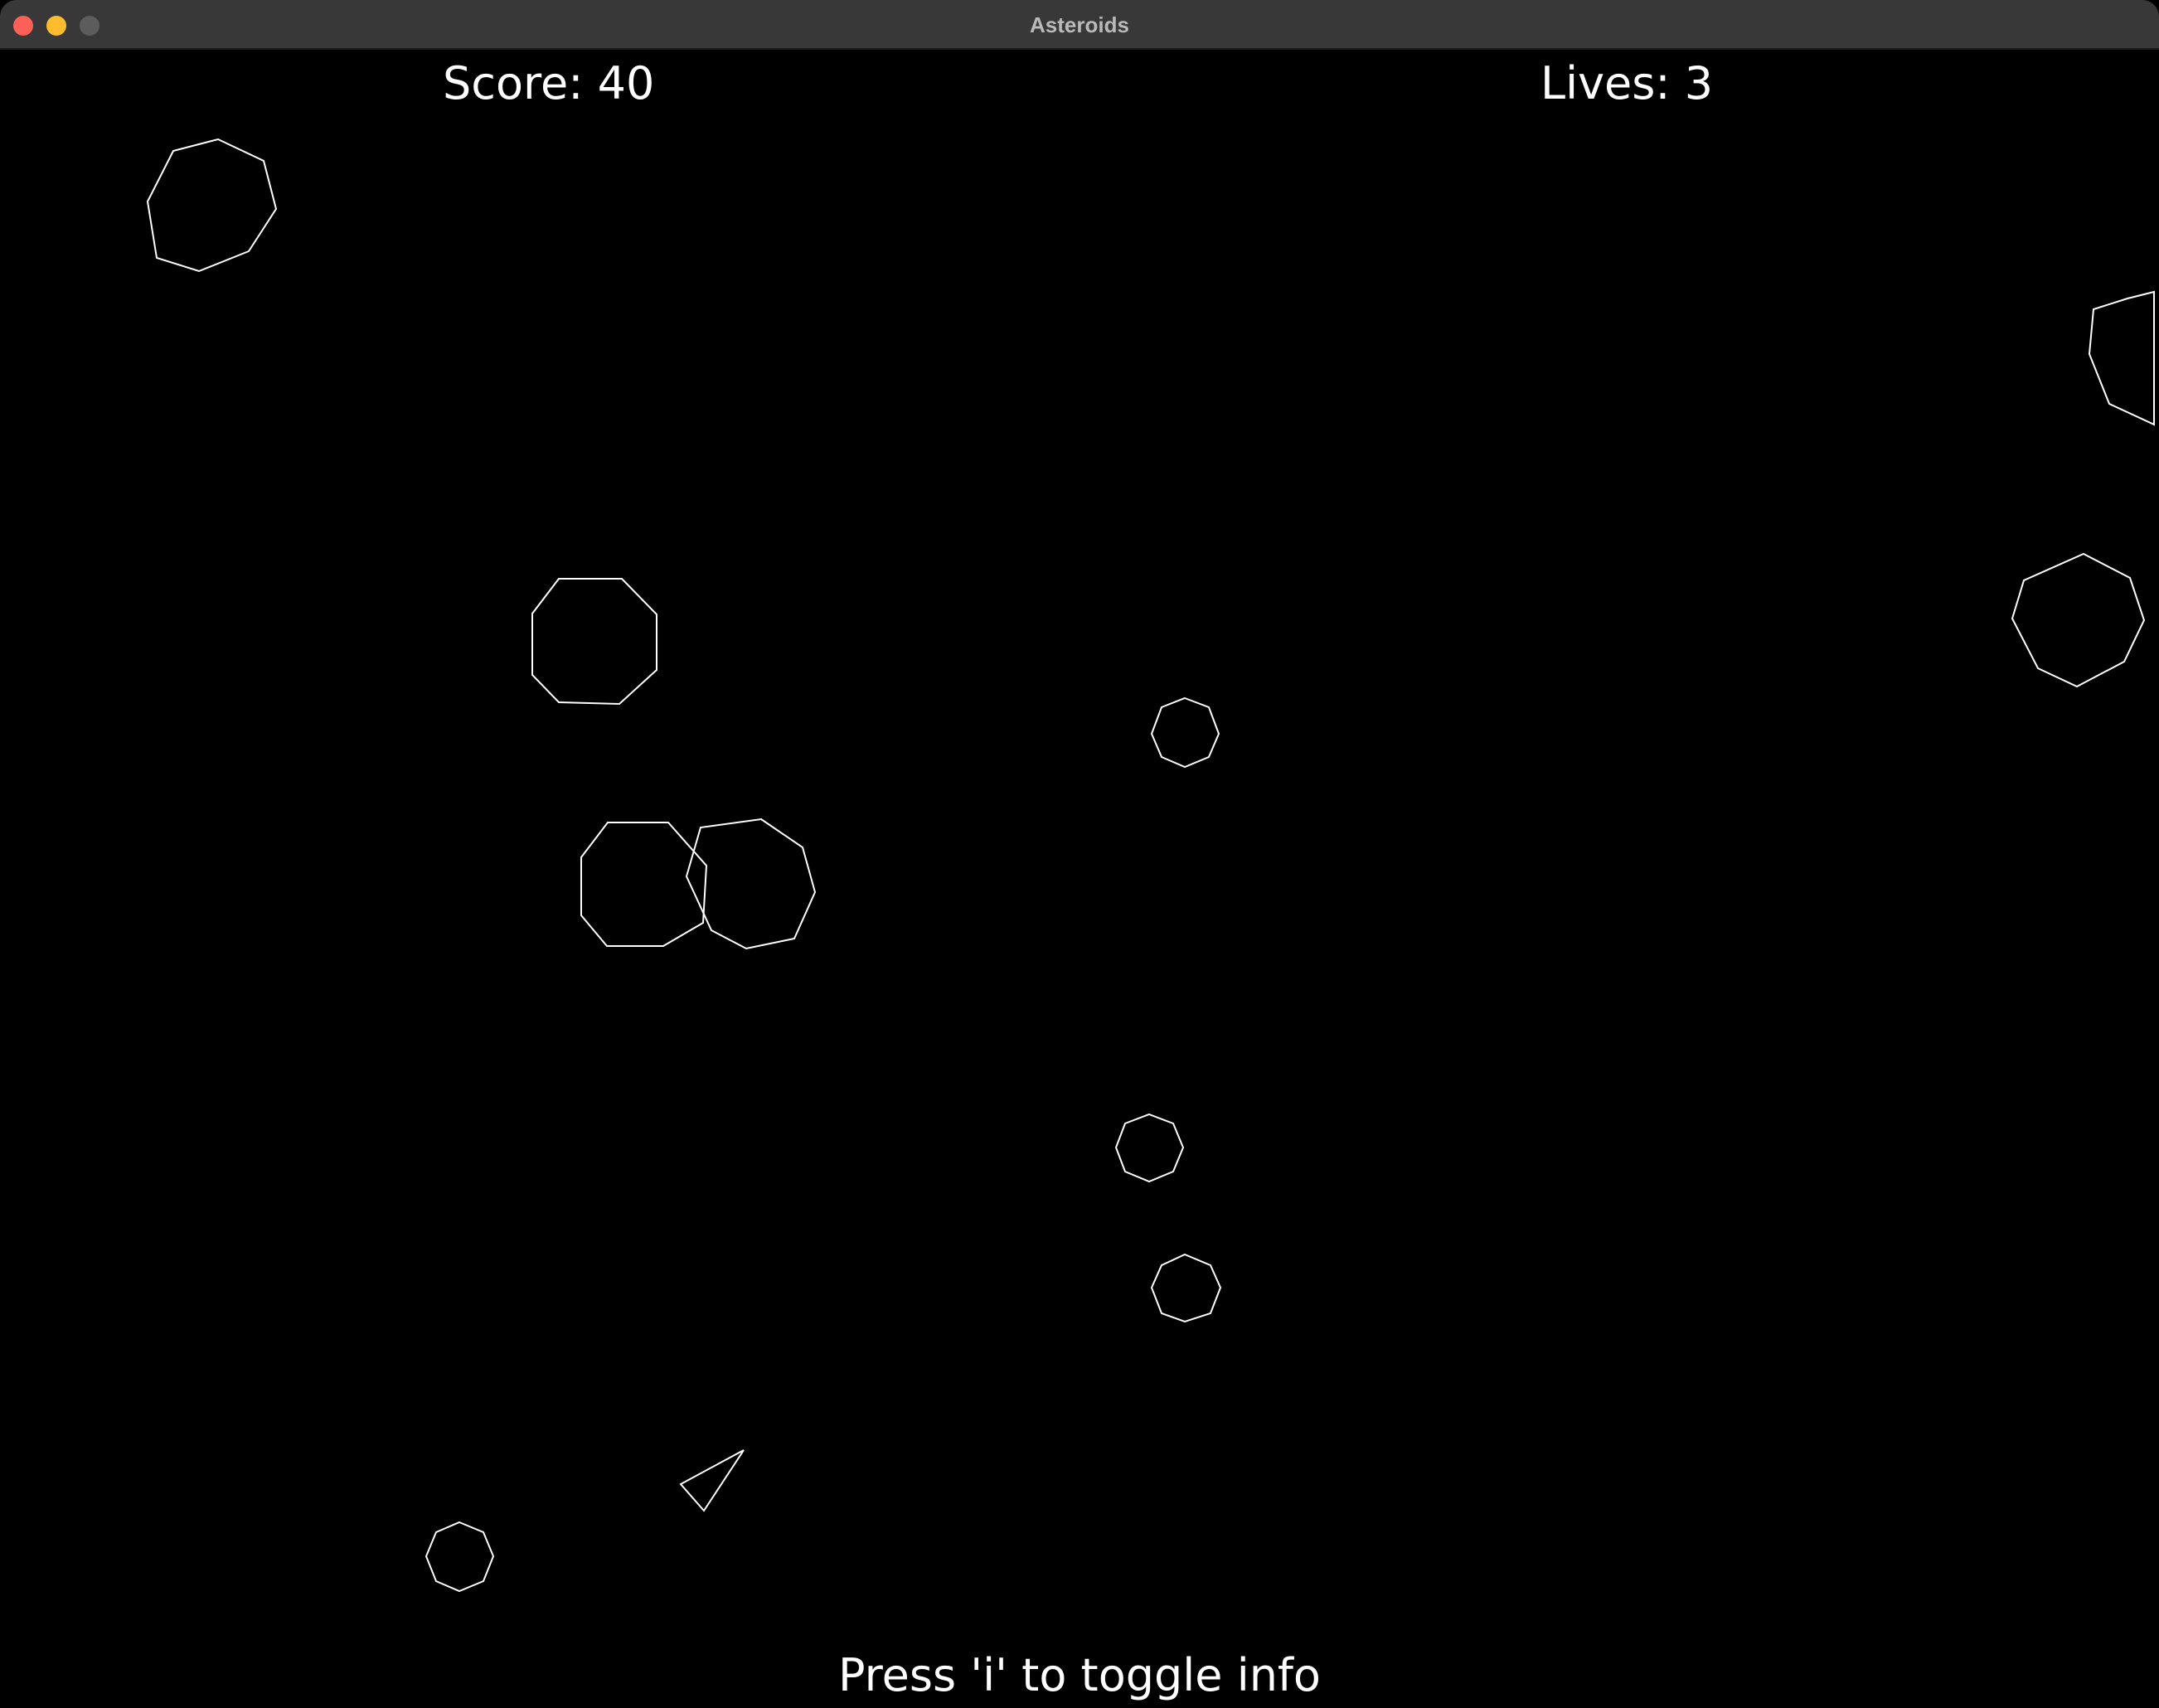 The height and width of the screenshot is (1708, 2159). Describe the element at coordinates (2121, 358) in the screenshot. I see `asteroid-large-partial` at that location.